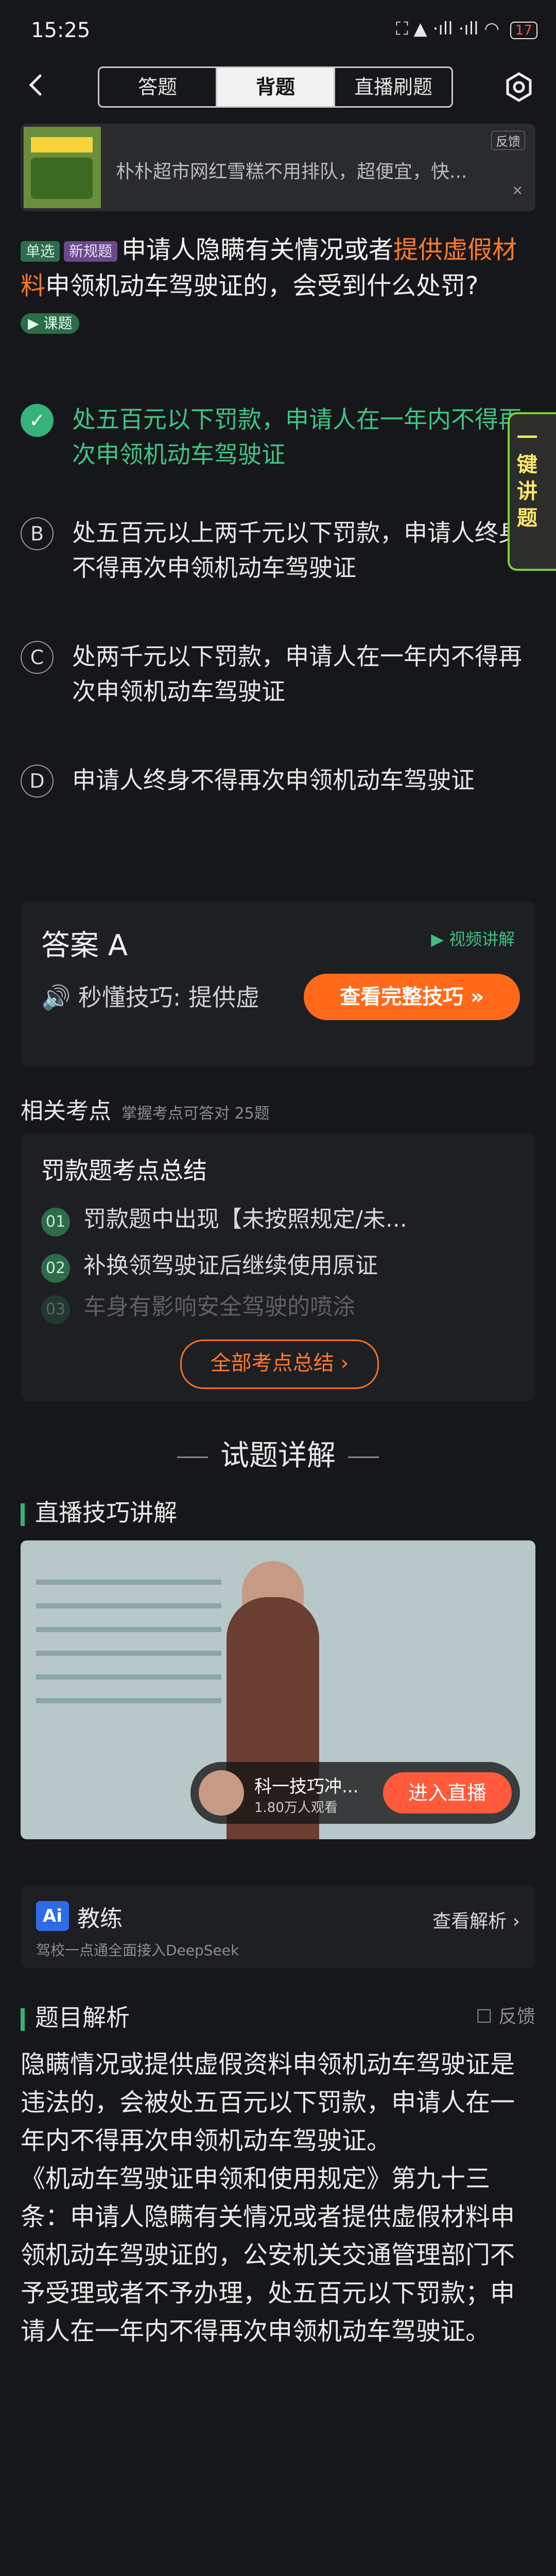 Image resolution: width=556 pixels, height=2576 pixels. I want to click on option-d-text: 申请人终身不得再次申领机动车驾驶证, so click(273, 780).